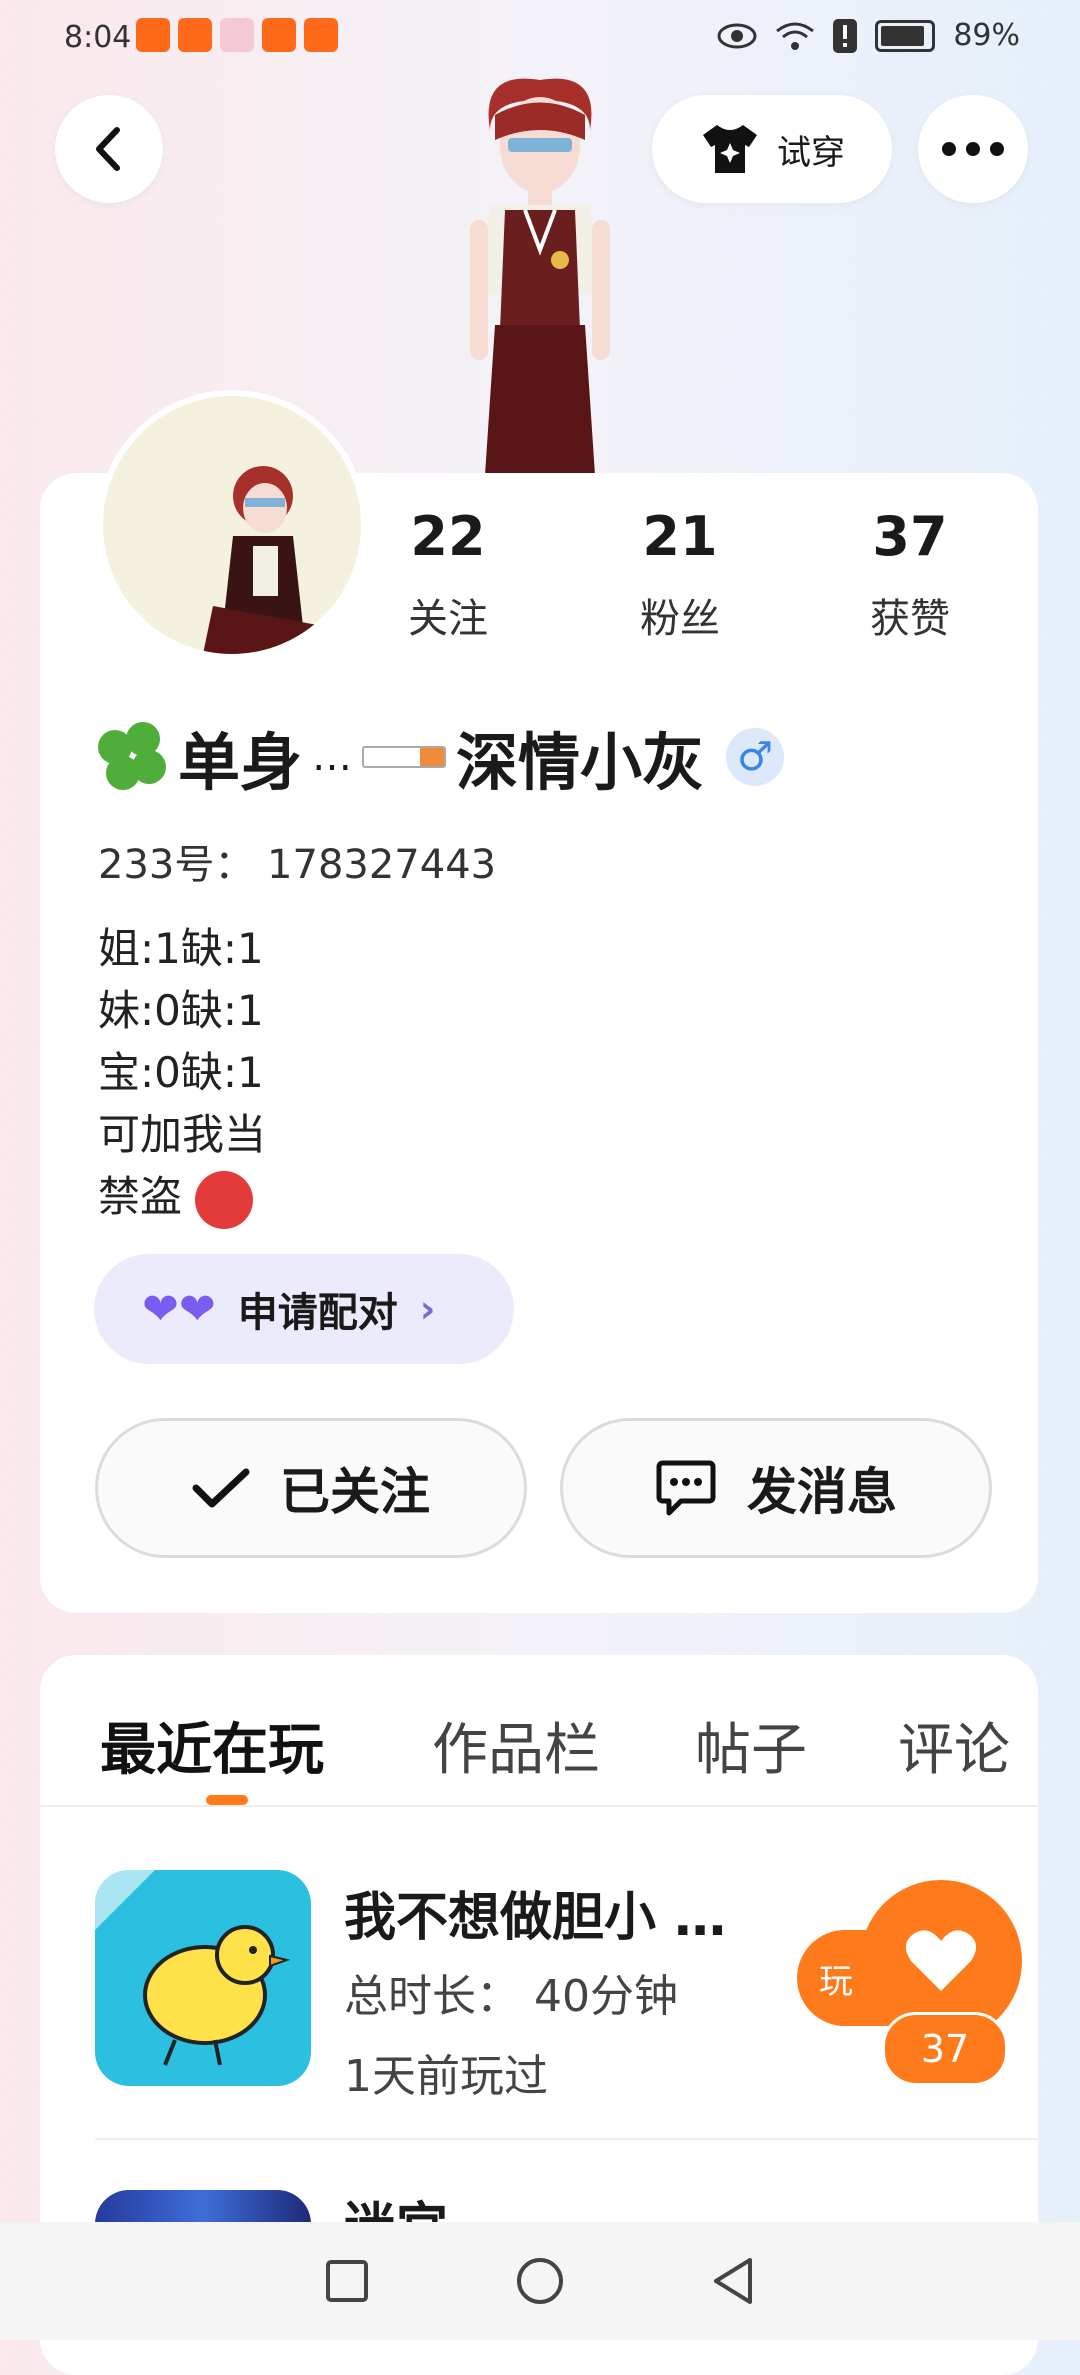  What do you see at coordinates (133, 757) in the screenshot?
I see `clover-icon` at bounding box center [133, 757].